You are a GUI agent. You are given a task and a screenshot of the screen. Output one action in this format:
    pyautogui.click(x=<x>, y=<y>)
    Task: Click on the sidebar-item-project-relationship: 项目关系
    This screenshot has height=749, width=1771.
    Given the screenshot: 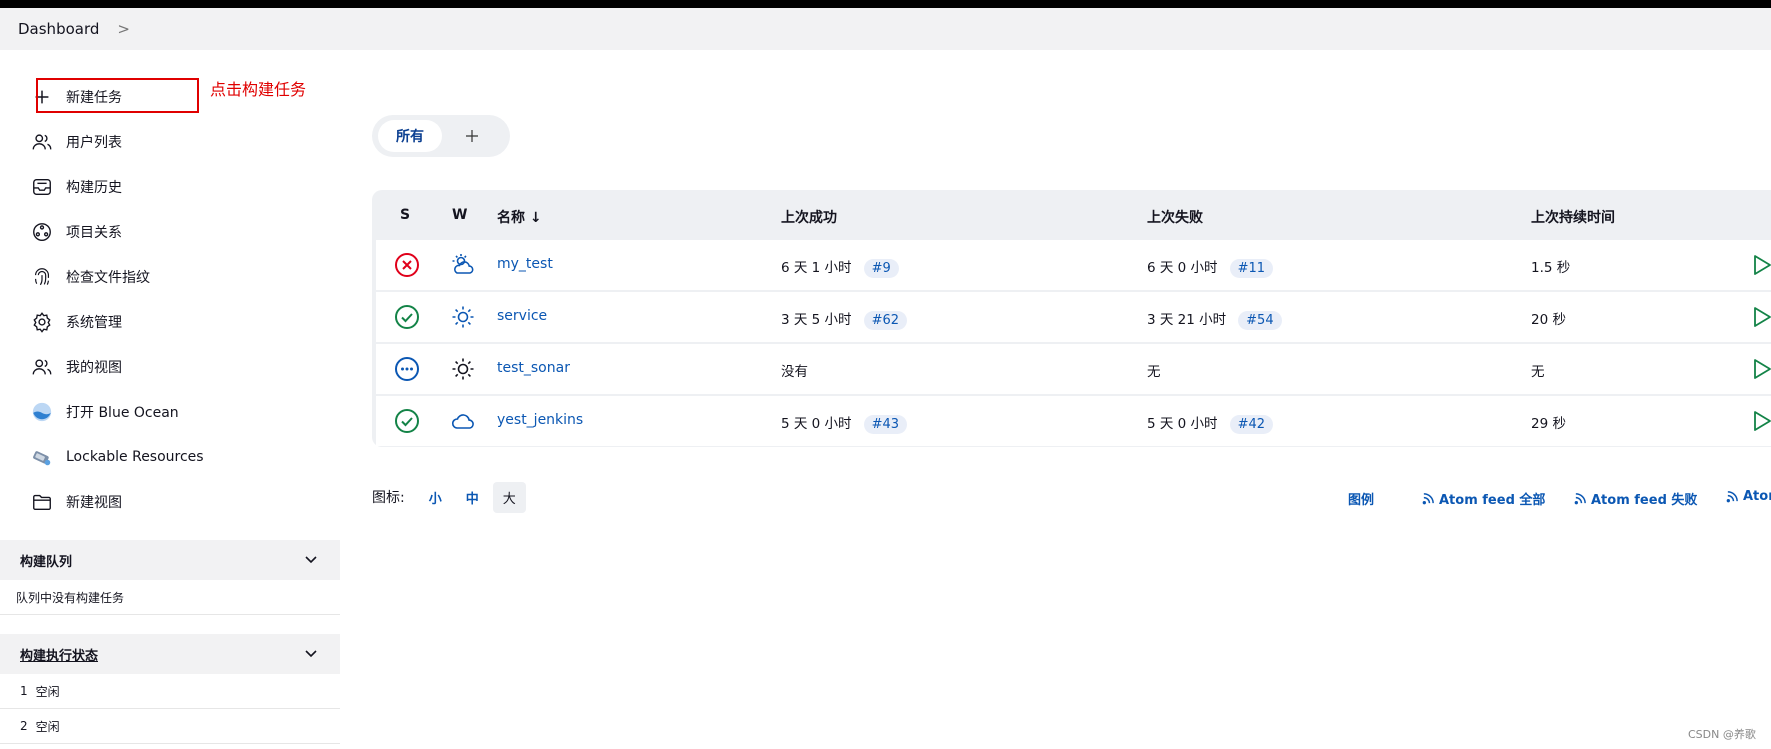 What is the action you would take?
    pyautogui.click(x=76, y=232)
    